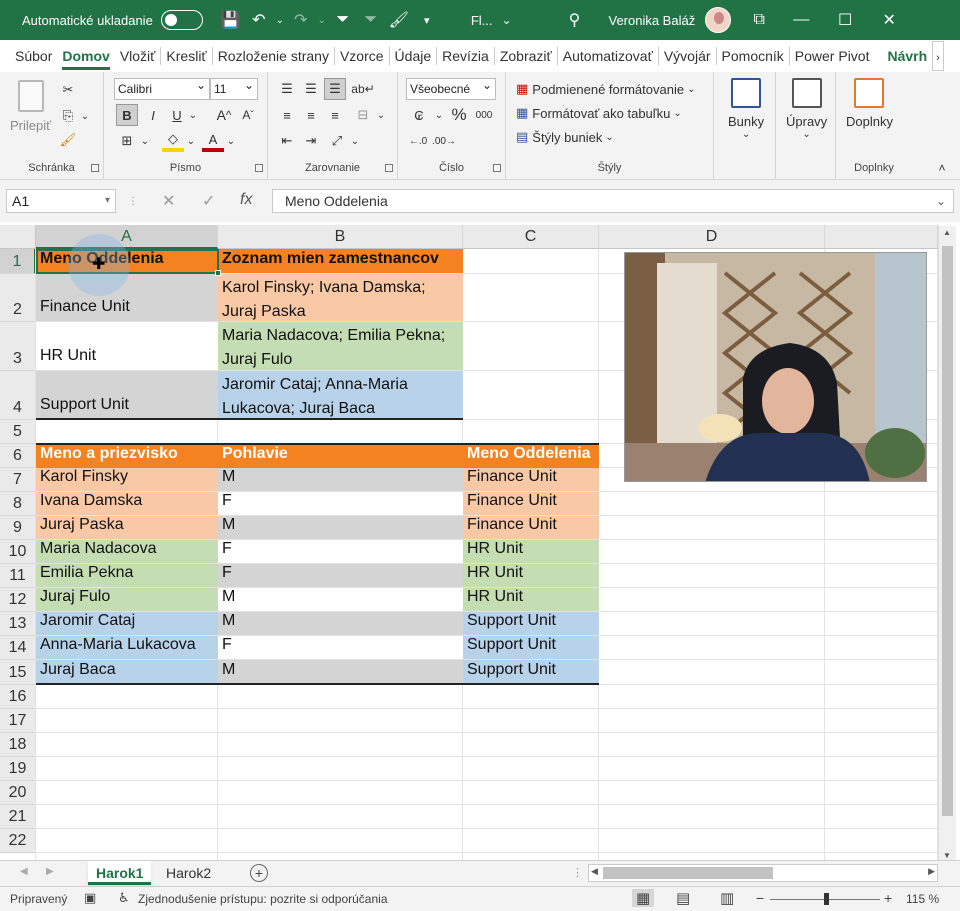 The width and height of the screenshot is (960, 911). Describe the element at coordinates (497, 168) in the screenshot. I see `number-launcher-icon` at that location.